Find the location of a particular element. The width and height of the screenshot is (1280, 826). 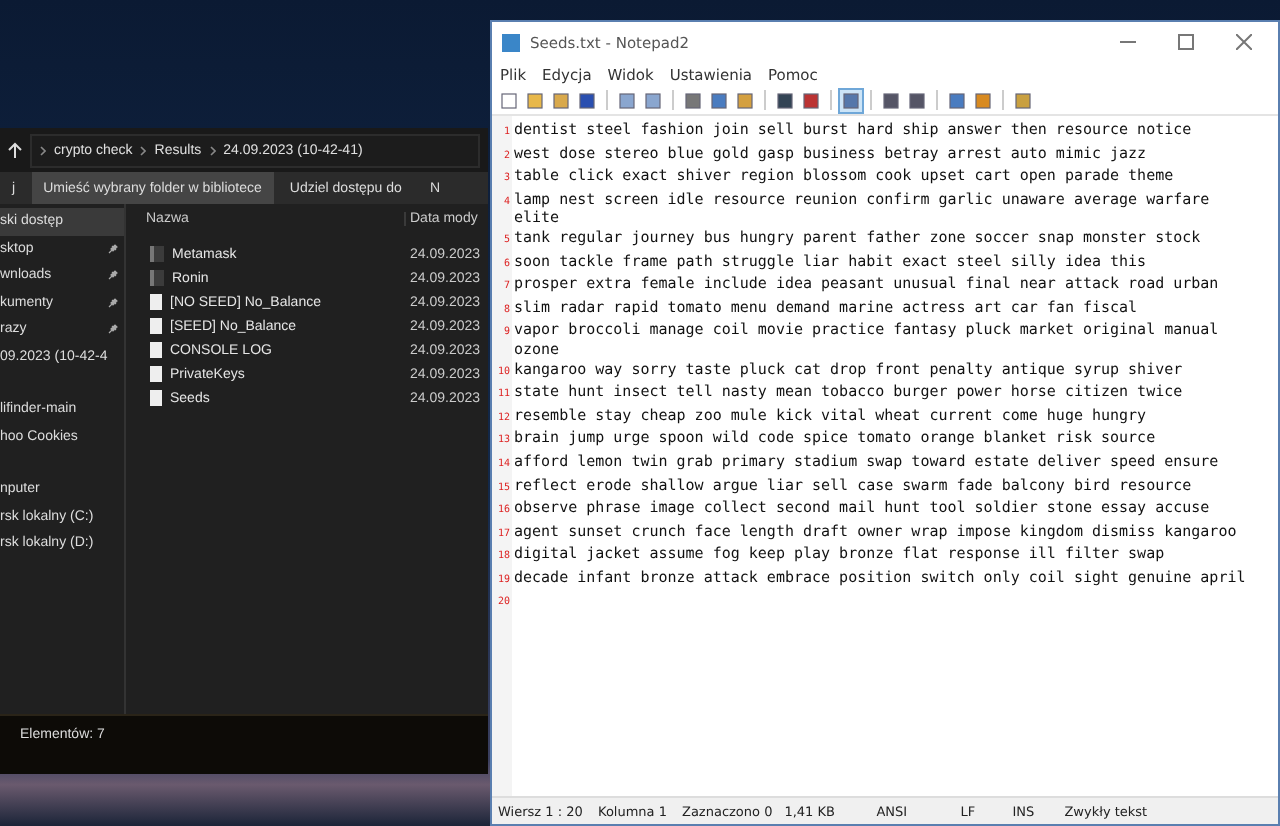

up-arrow-icon is located at coordinates (15, 150).